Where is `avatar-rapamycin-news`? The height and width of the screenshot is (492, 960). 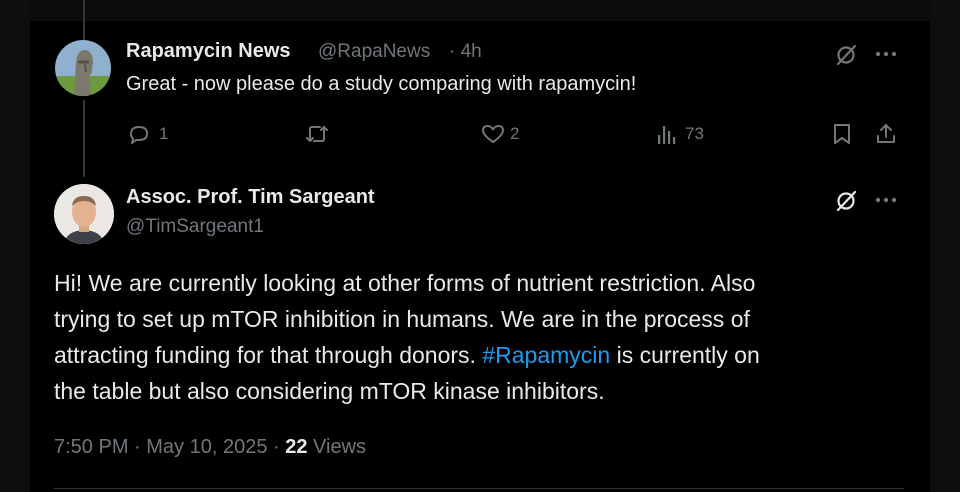 avatar-rapamycin-news is located at coordinates (83, 68).